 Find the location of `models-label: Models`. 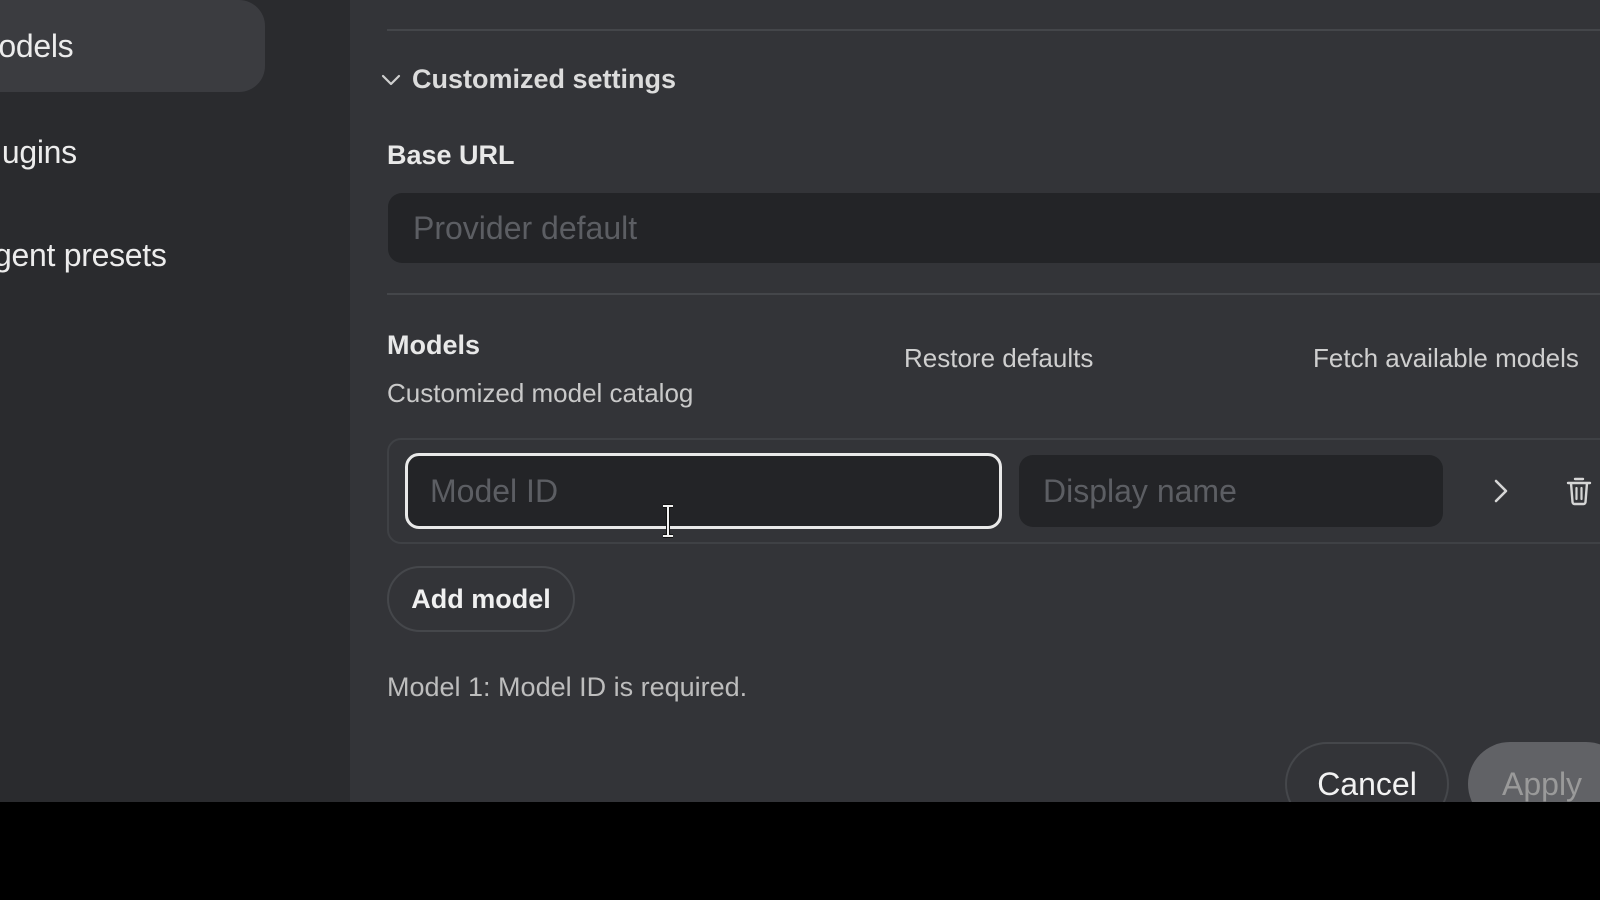

models-label: Models is located at coordinates (434, 345).